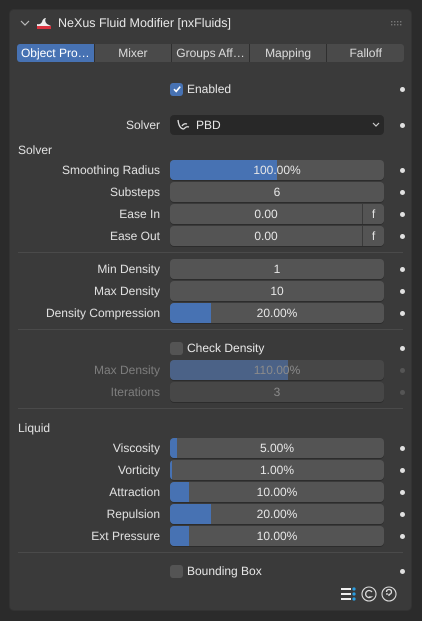  What do you see at coordinates (143, 125) in the screenshot?
I see `field-label: Solver` at bounding box center [143, 125].